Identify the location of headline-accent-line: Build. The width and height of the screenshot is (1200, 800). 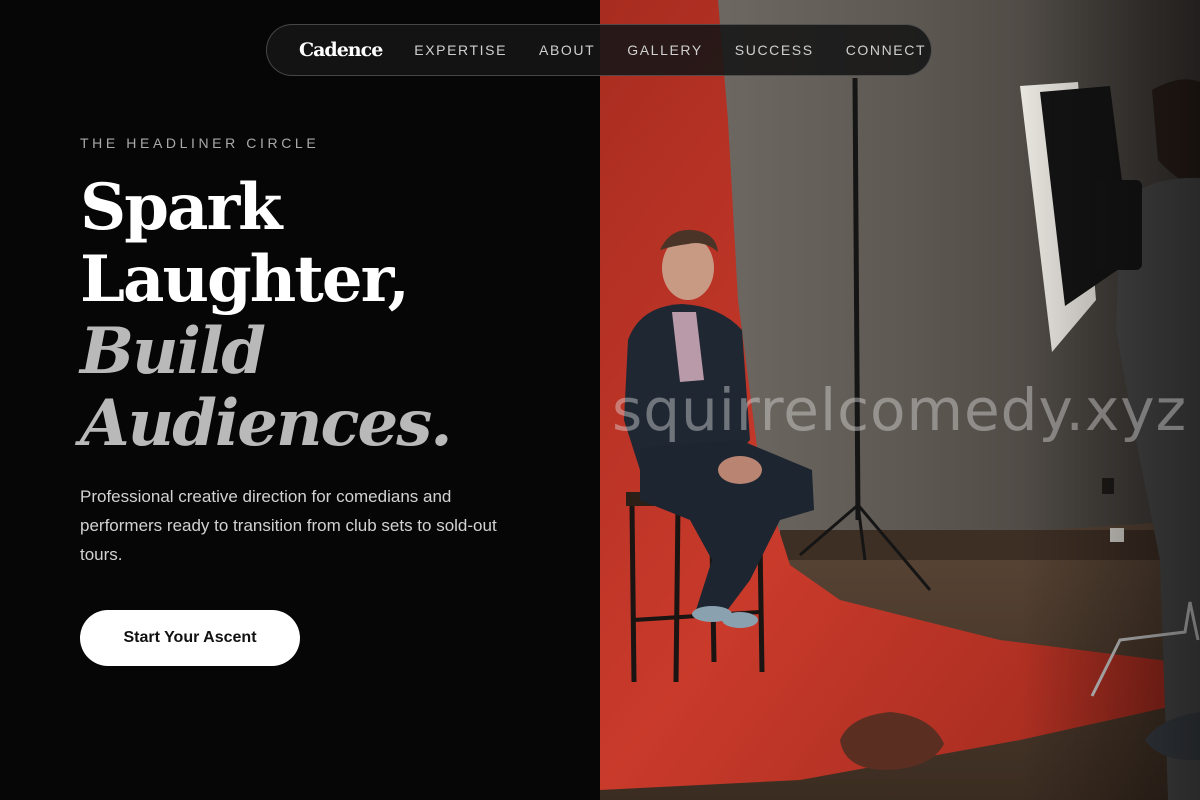
(173, 351).